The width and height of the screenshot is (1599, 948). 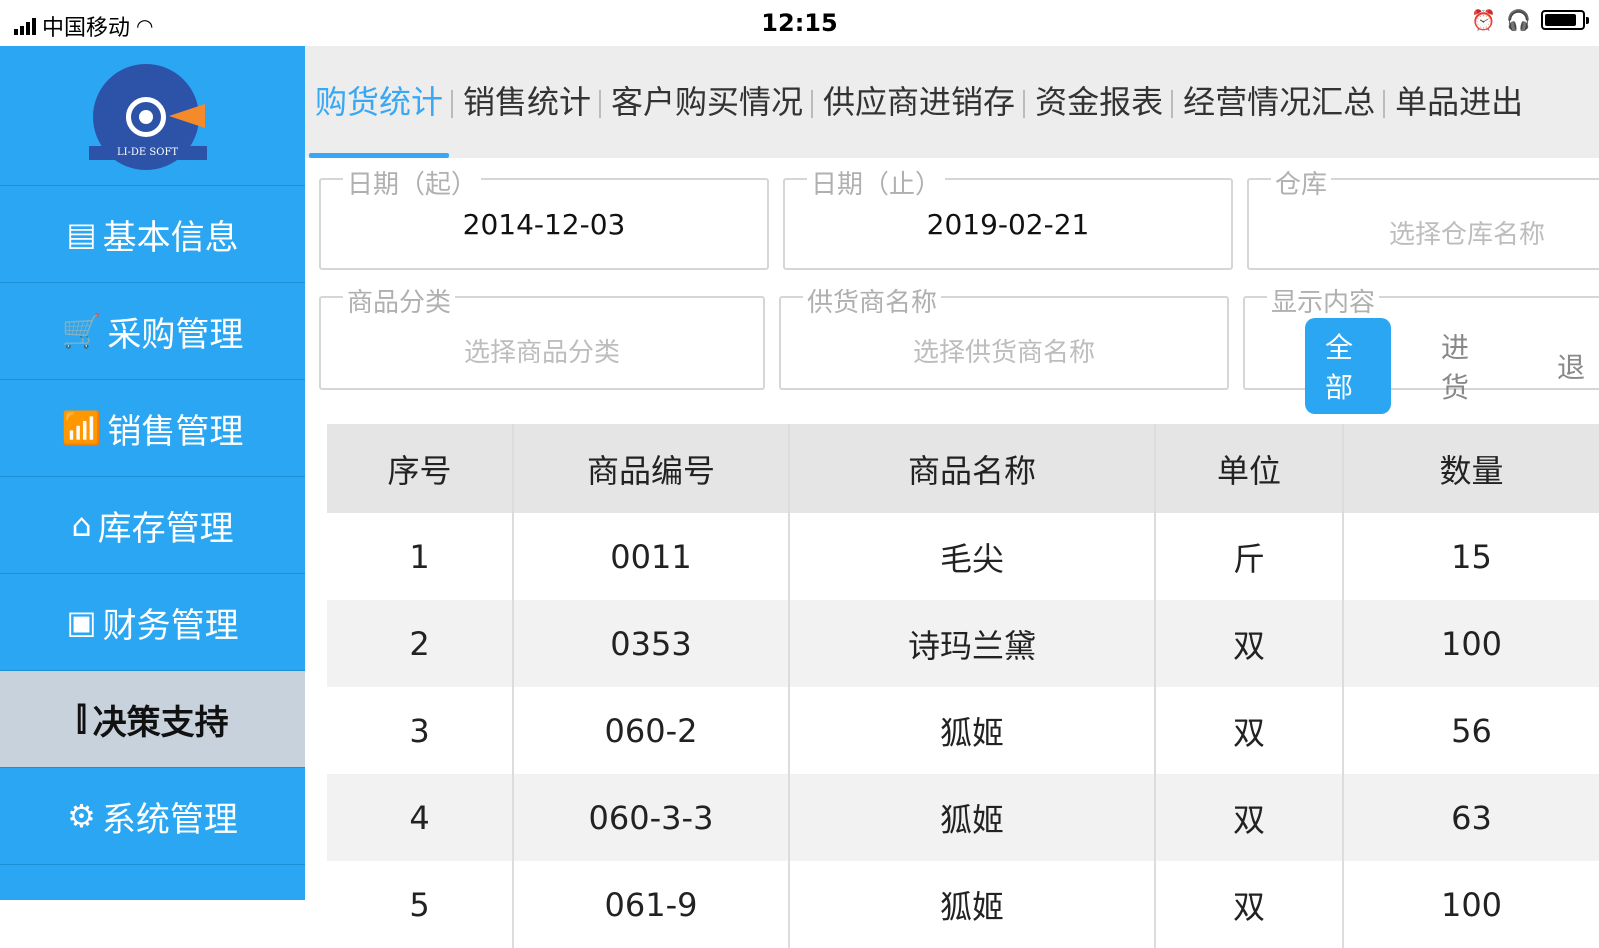 I want to click on table-row: 3 060-2 狐姬双 56, so click(x=963, y=730).